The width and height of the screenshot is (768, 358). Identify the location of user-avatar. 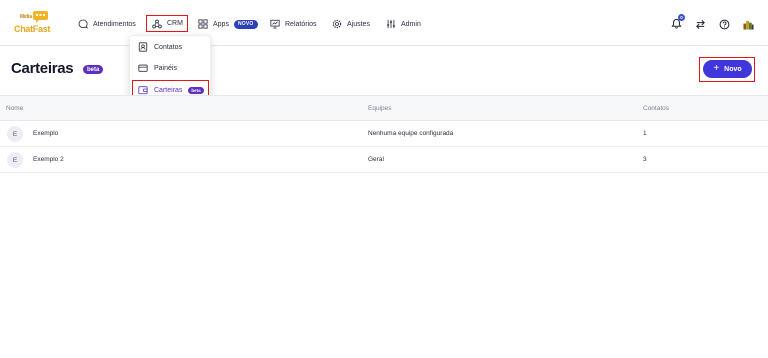
(748, 24).